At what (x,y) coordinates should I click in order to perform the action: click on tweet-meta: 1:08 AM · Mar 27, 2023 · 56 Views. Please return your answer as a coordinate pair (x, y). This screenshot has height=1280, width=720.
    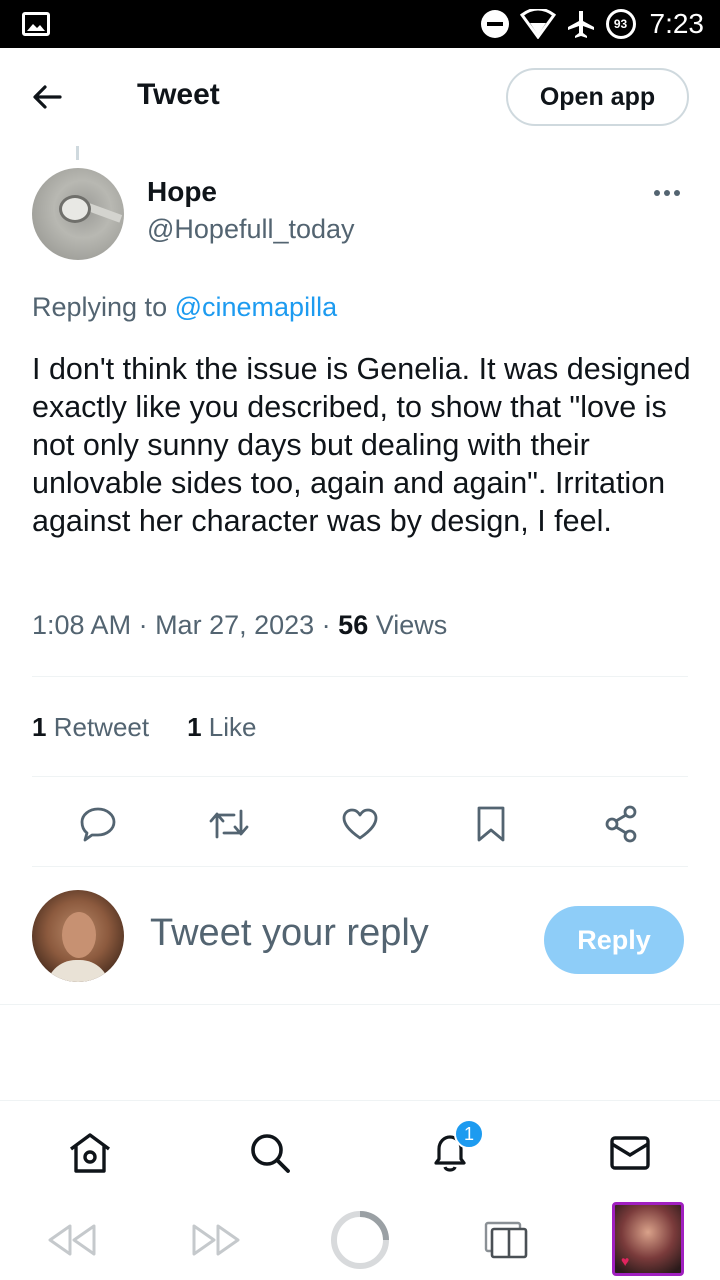
    Looking at the image, I should click on (240, 625).